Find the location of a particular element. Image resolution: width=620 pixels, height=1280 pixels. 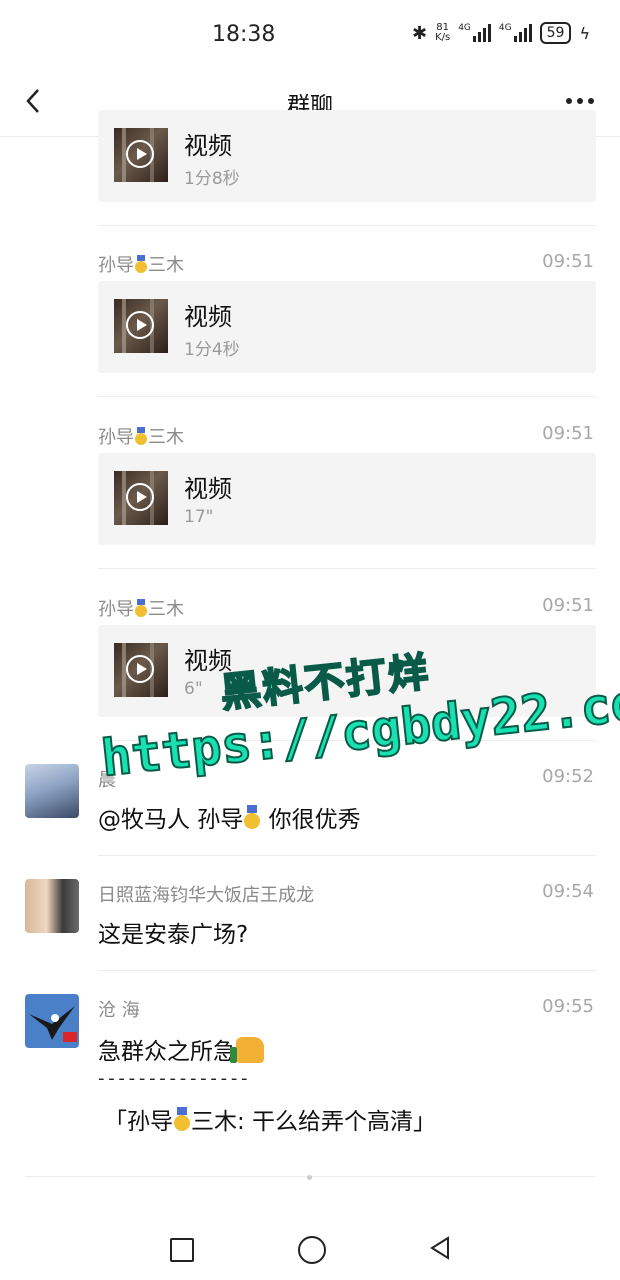

thumbs-up-icon is located at coordinates (247, 1050).